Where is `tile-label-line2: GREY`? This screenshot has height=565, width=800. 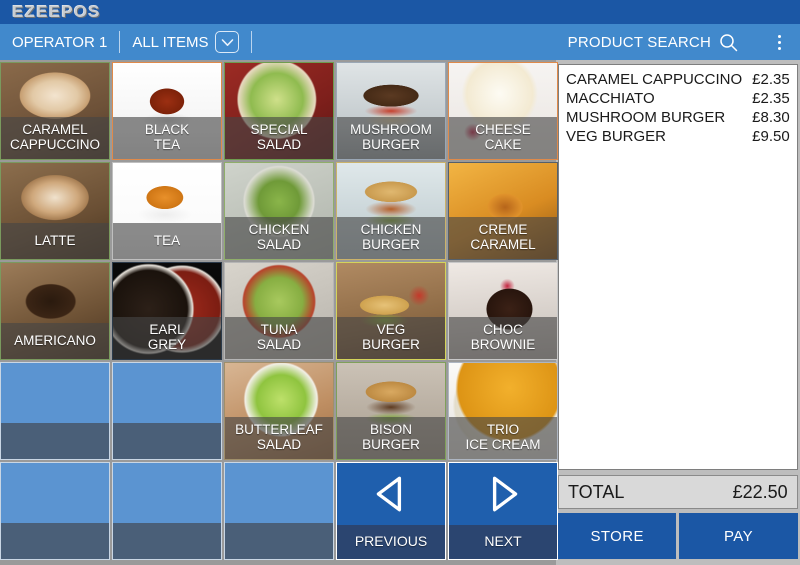
tile-label-line2: GREY is located at coordinates (167, 344).